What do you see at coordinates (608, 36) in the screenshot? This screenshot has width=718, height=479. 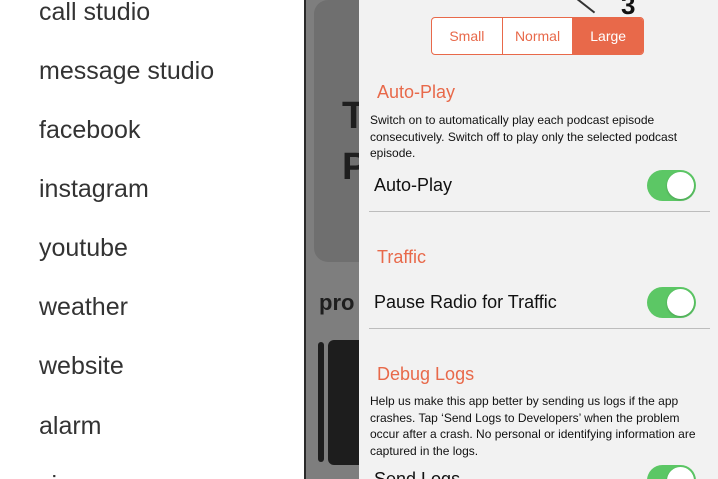 I see `text-size-large-button: Large` at bounding box center [608, 36].